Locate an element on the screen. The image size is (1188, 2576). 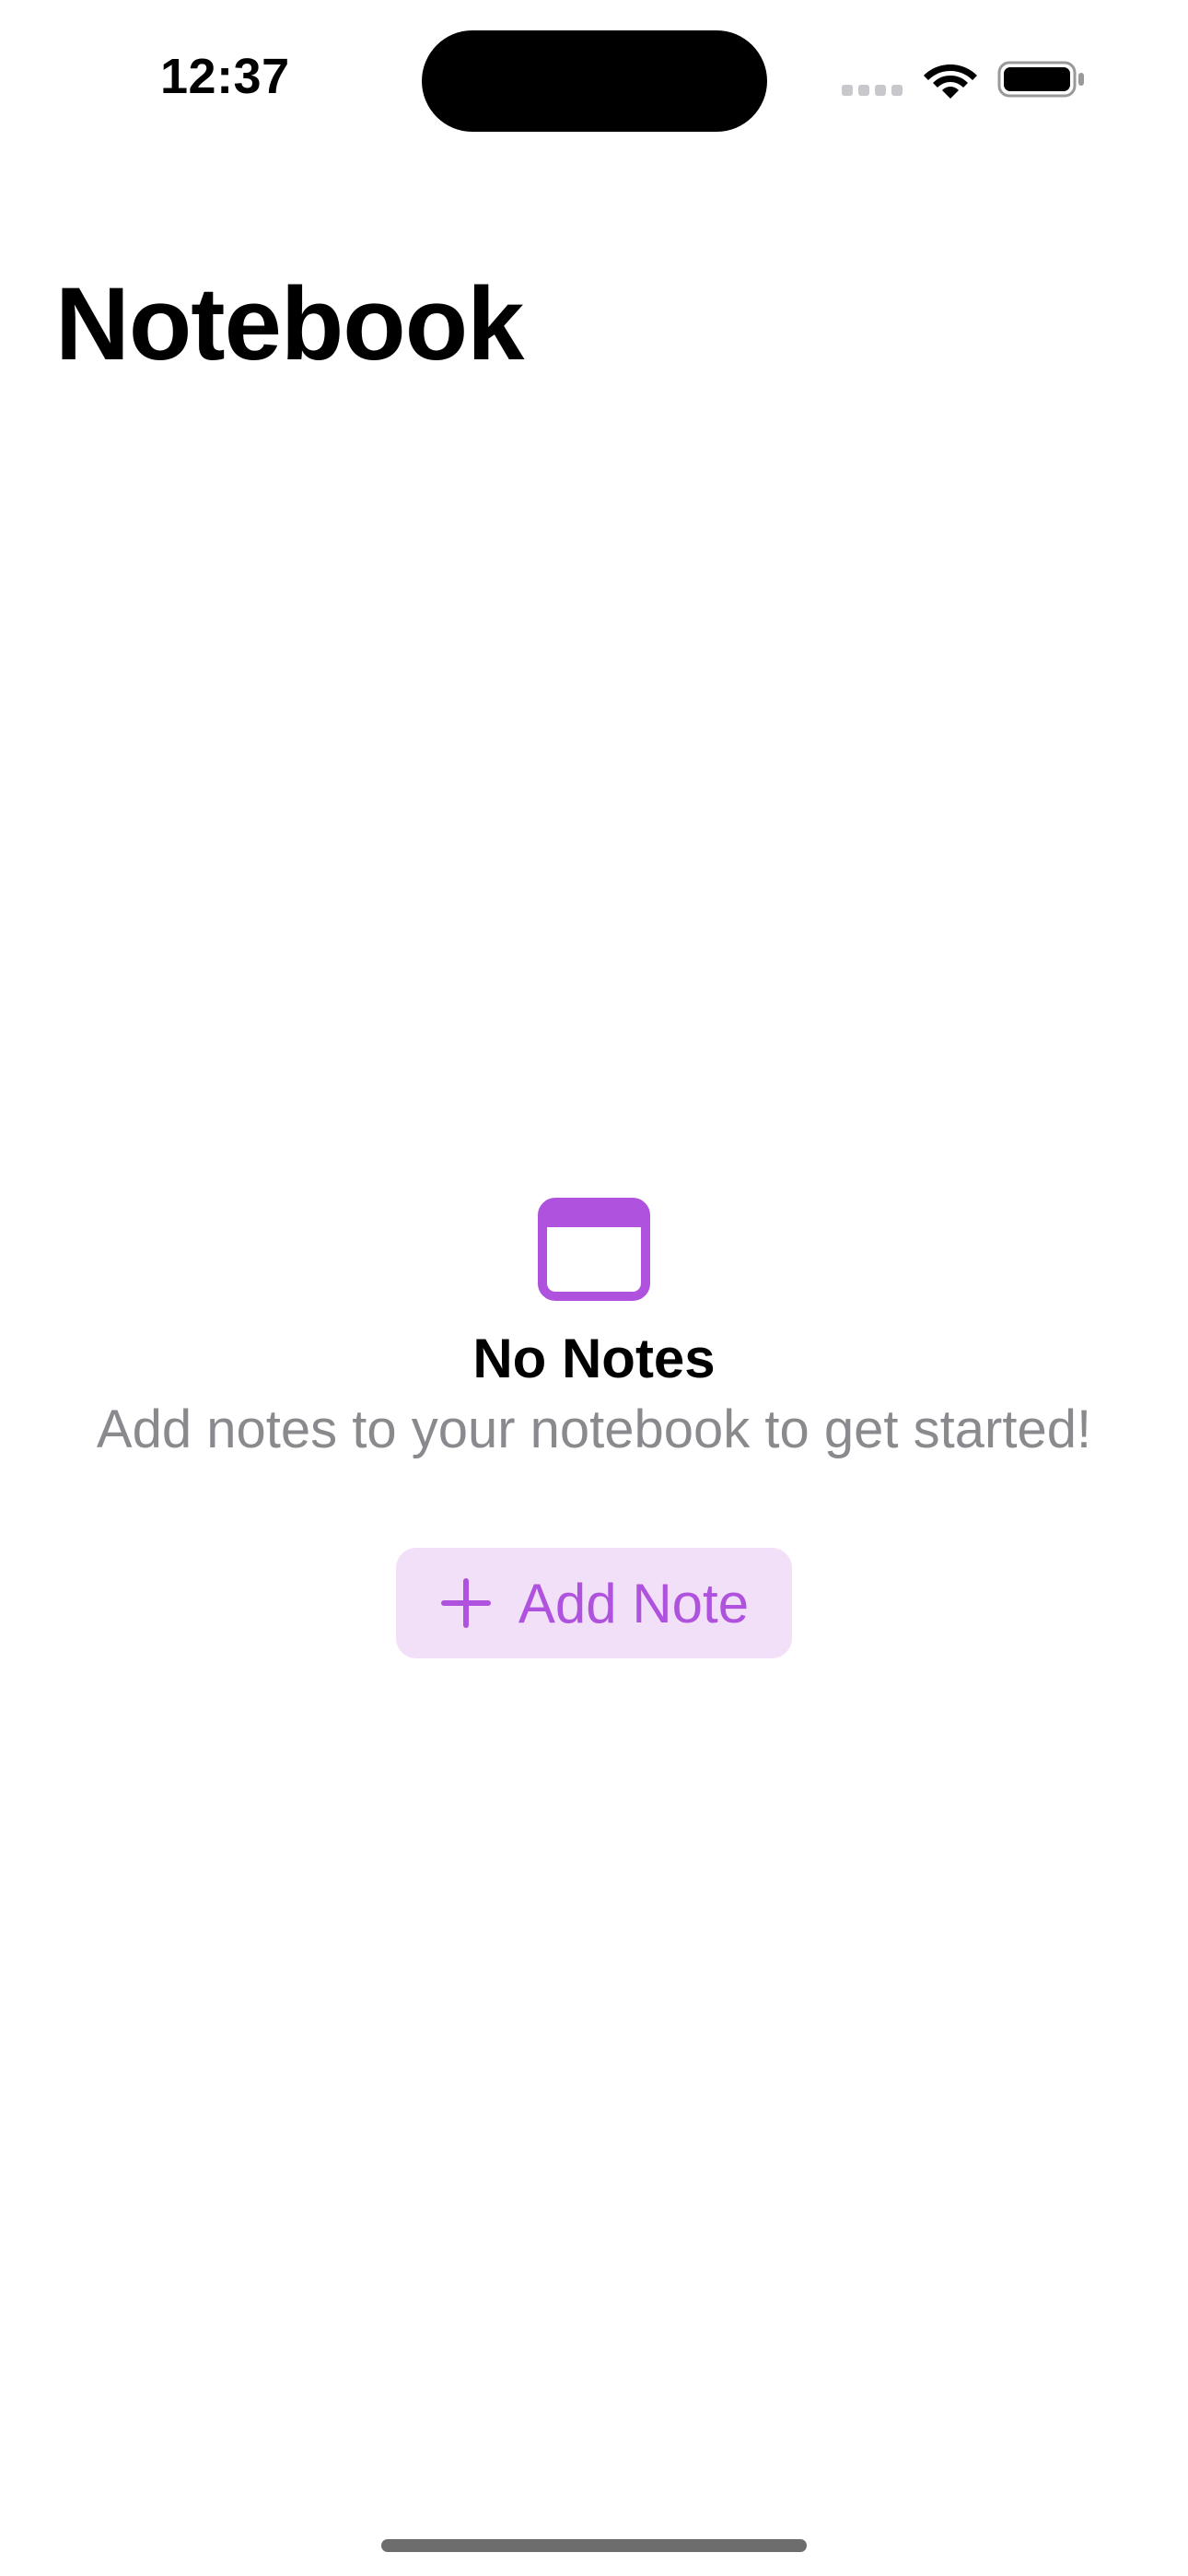
notes-window-icon is located at coordinates (594, 1249).